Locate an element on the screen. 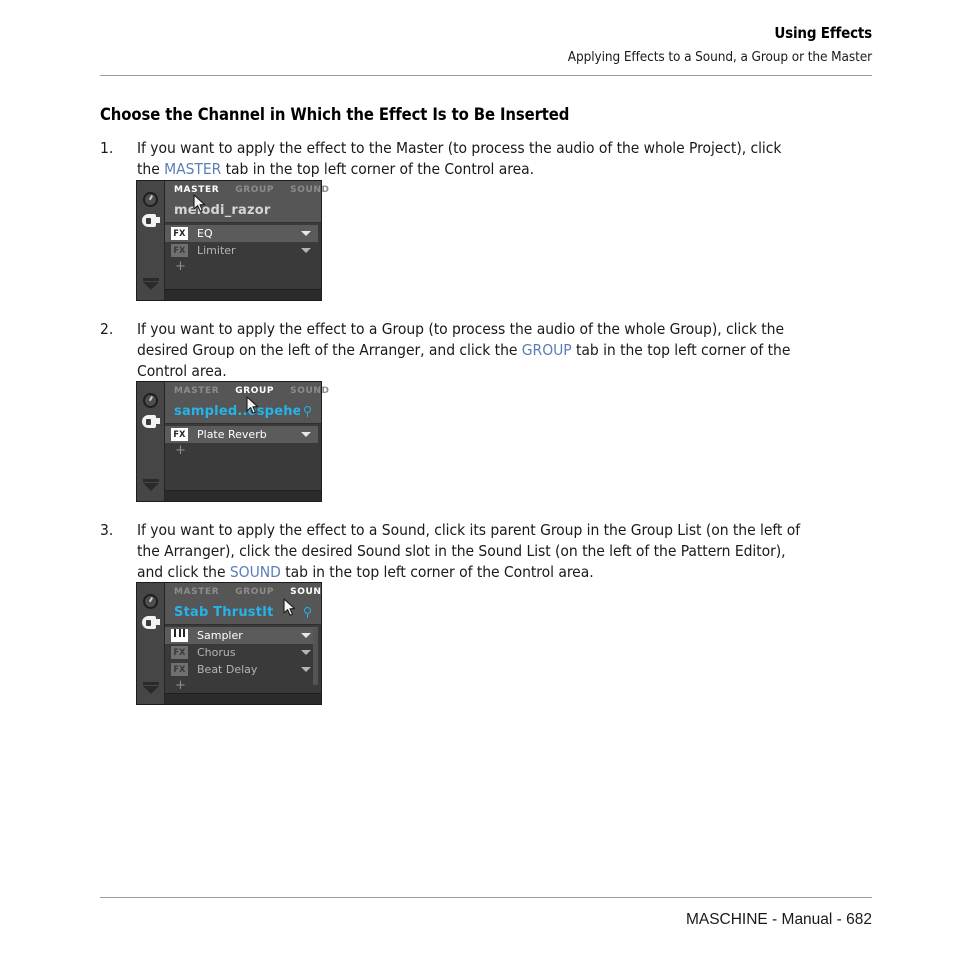 The width and height of the screenshot is (954, 954). step-number: 2. is located at coordinates (107, 329).